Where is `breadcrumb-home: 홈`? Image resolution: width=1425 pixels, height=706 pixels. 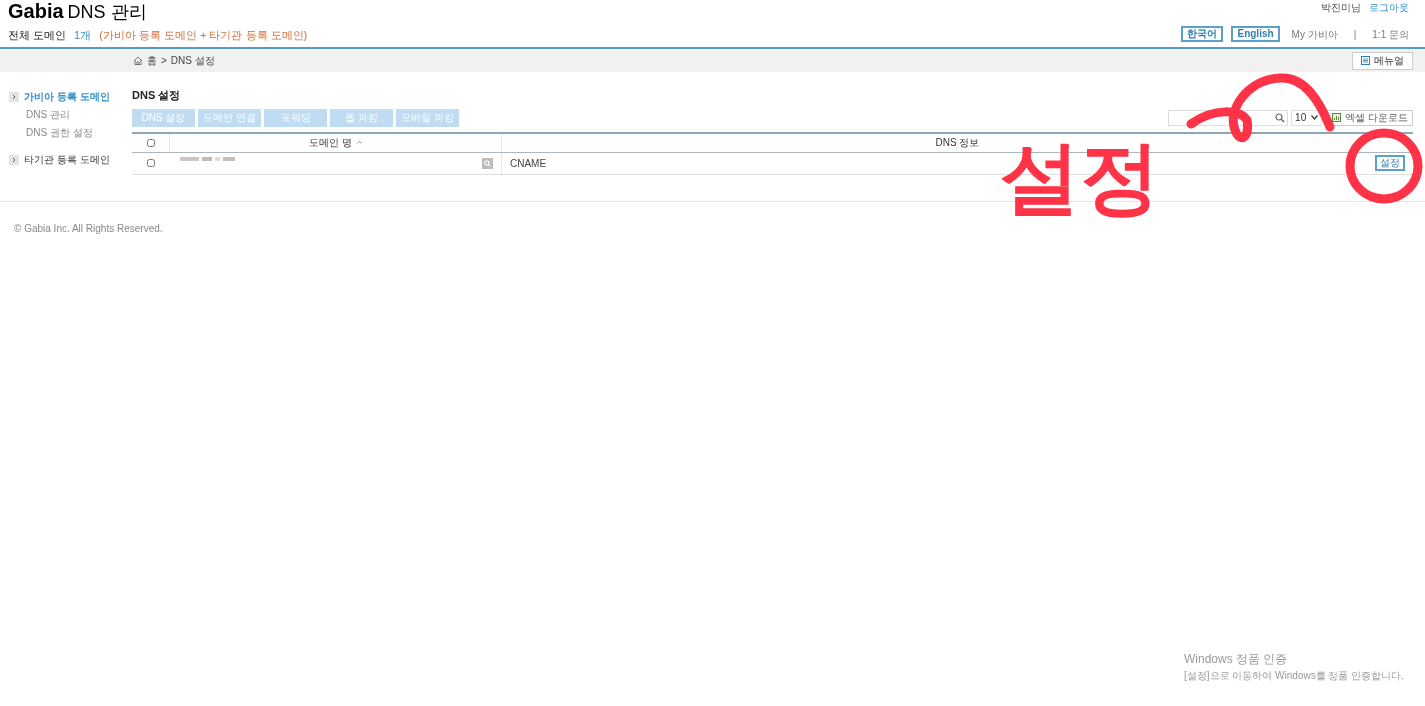
breadcrumb-home: 홈 is located at coordinates (152, 60).